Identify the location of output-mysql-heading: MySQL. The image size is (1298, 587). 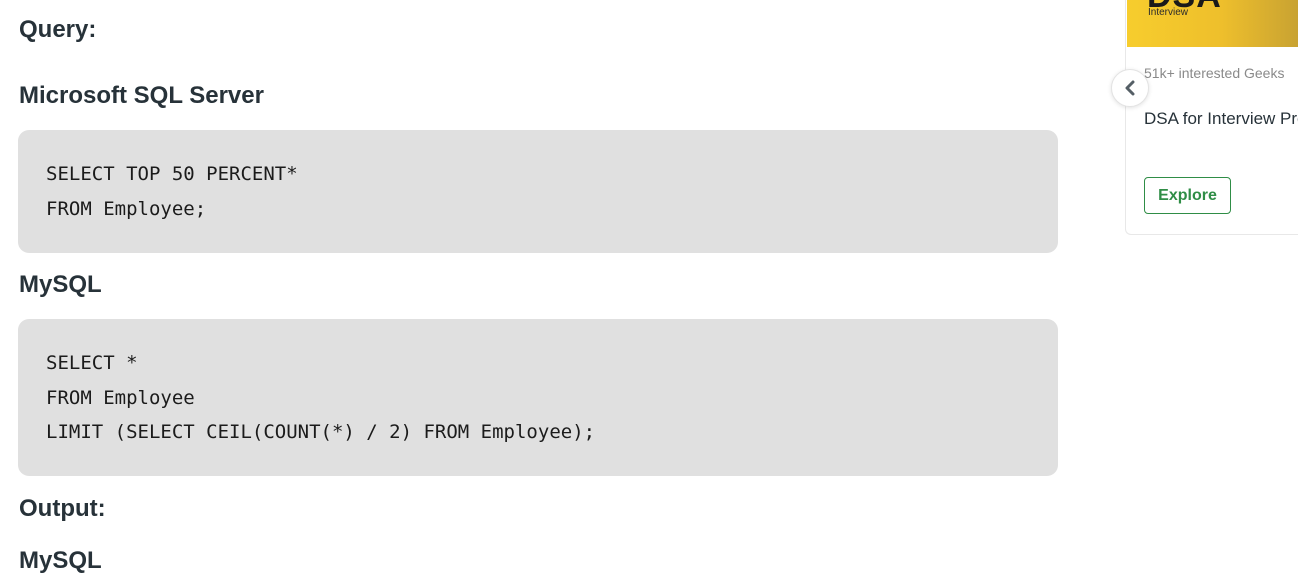
(60, 560).